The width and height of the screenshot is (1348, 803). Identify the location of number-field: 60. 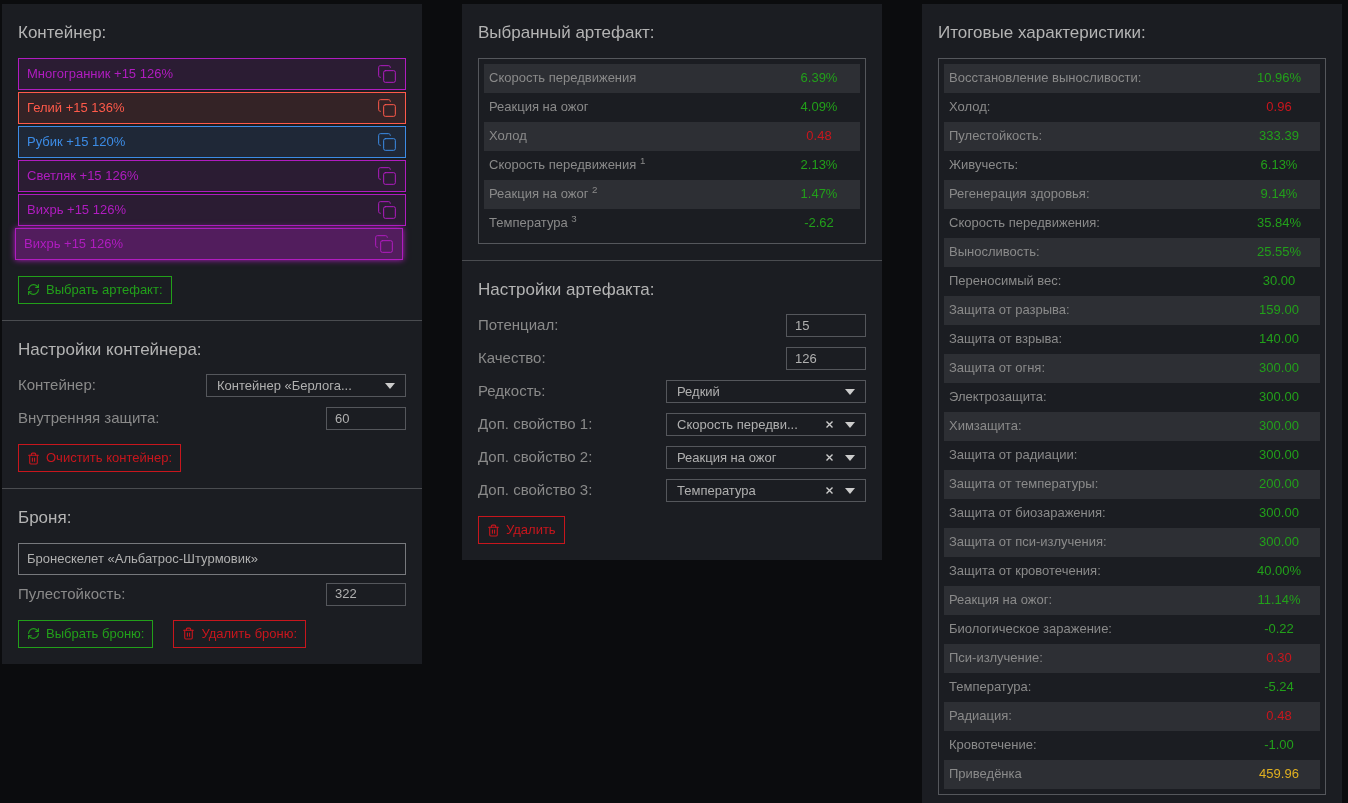
(366, 418).